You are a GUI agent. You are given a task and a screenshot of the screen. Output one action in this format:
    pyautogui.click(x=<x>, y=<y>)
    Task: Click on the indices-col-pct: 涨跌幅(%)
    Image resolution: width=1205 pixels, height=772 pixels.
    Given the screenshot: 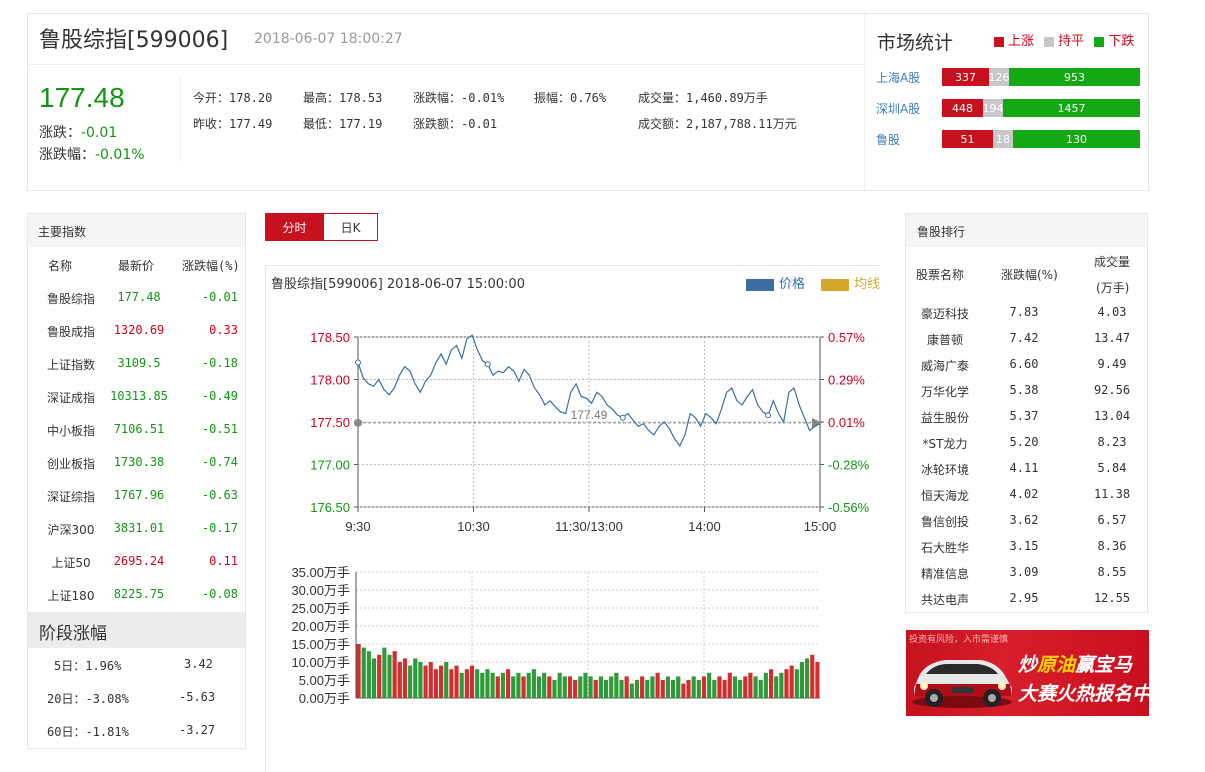 What is the action you would take?
    pyautogui.click(x=211, y=266)
    